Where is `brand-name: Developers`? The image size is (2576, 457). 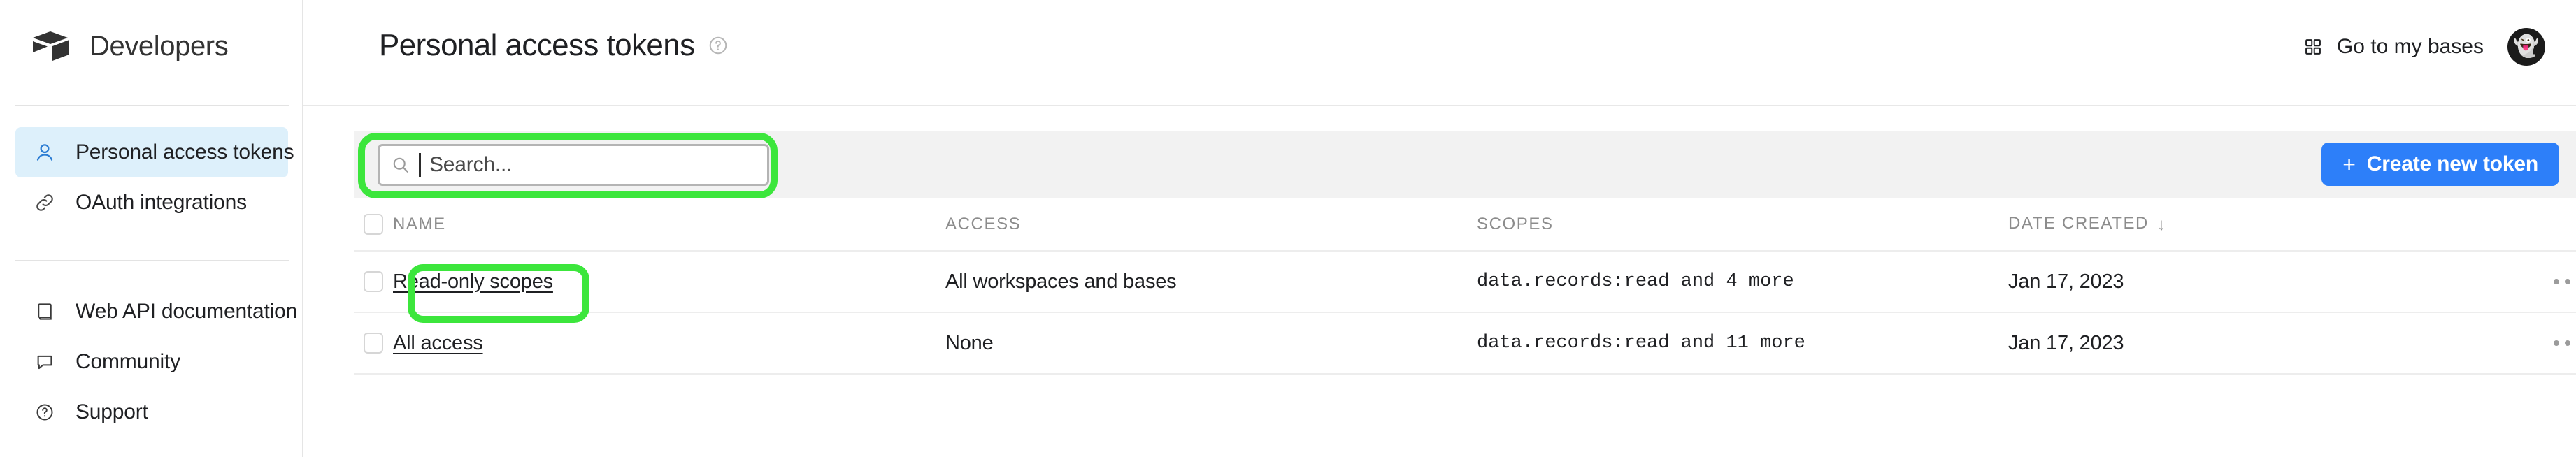
brand-name: Developers is located at coordinates (159, 45).